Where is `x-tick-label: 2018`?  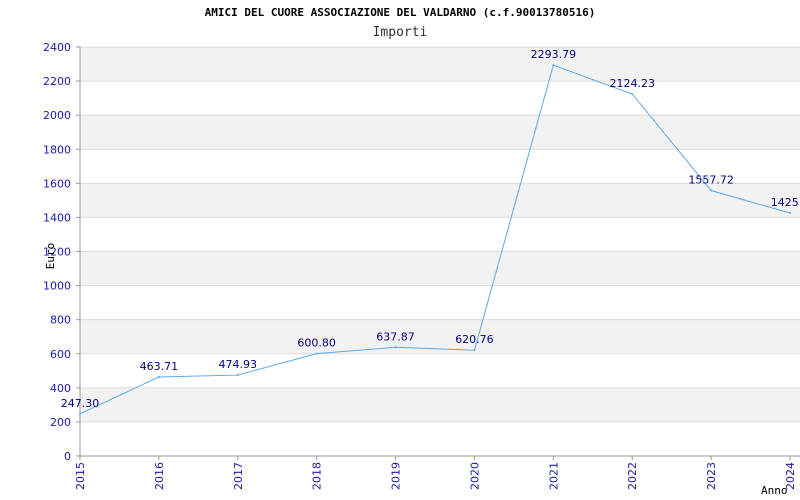 x-tick-label: 2018 is located at coordinates (317, 476).